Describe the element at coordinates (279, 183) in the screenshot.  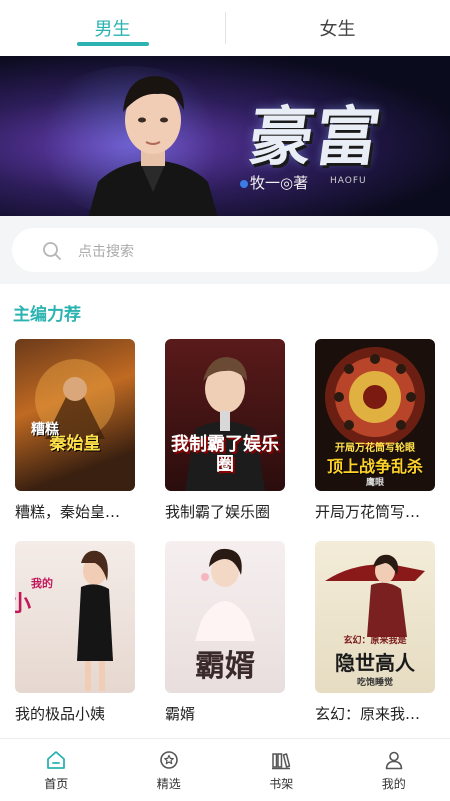
I see `banner-author-text: 牧一◎著` at that location.